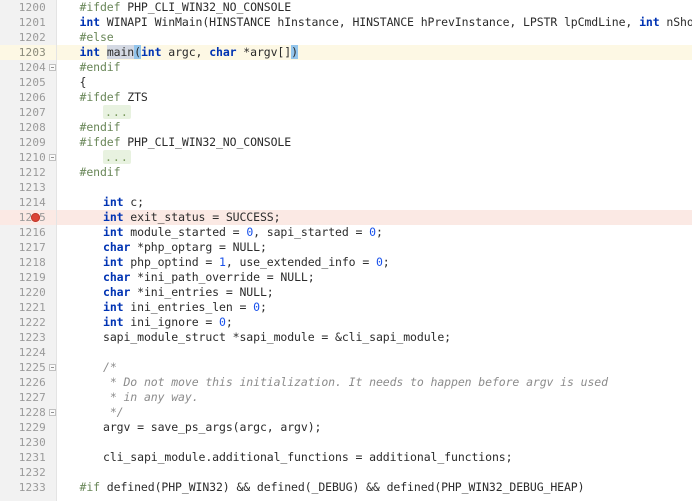 This screenshot has width=700, height=501. Describe the element at coordinates (350, 202) in the screenshot. I see `code-line: 1214 int c;` at that location.